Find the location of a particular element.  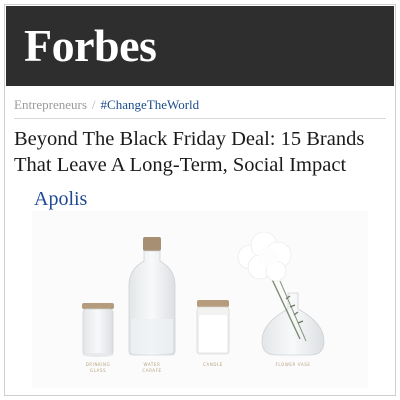

article-headline-line-2: That Leave A Long-Term, Social Impact is located at coordinates (180, 165).